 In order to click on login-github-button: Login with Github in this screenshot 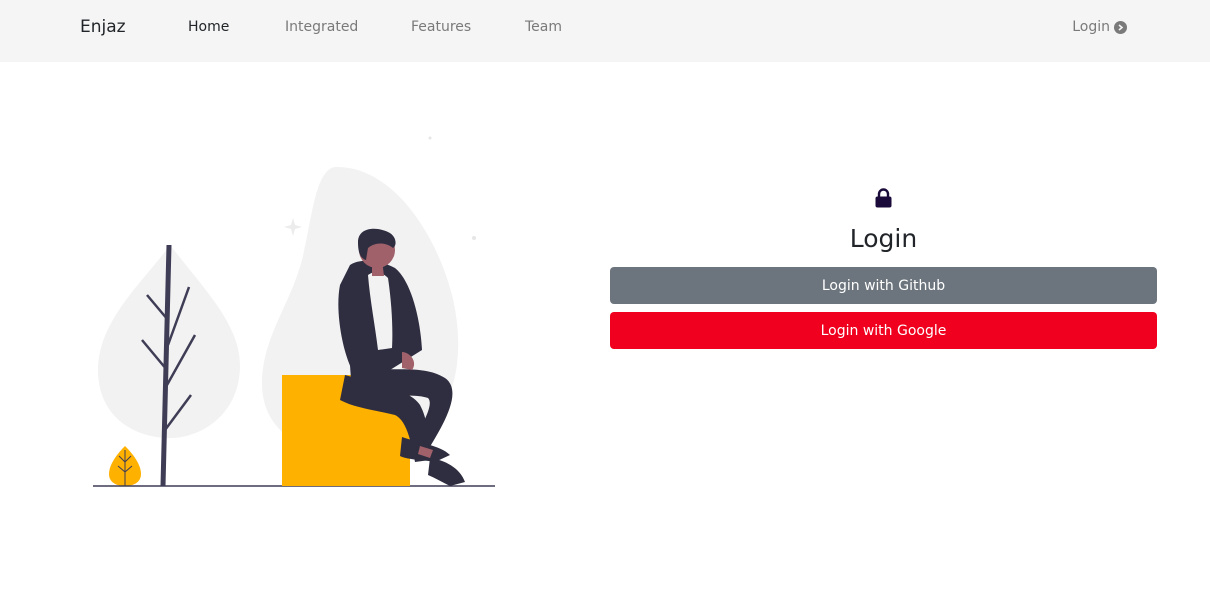, I will do `click(883, 285)`.